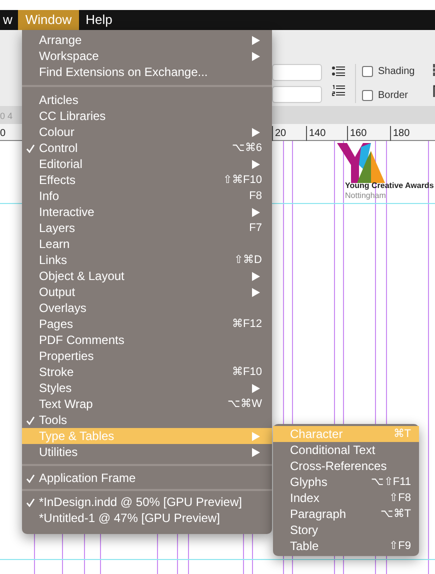 Image resolution: width=435 pixels, height=574 pixels. What do you see at coordinates (147, 180) in the screenshot?
I see `menu-item: Effects ⇧⌘F10` at bounding box center [147, 180].